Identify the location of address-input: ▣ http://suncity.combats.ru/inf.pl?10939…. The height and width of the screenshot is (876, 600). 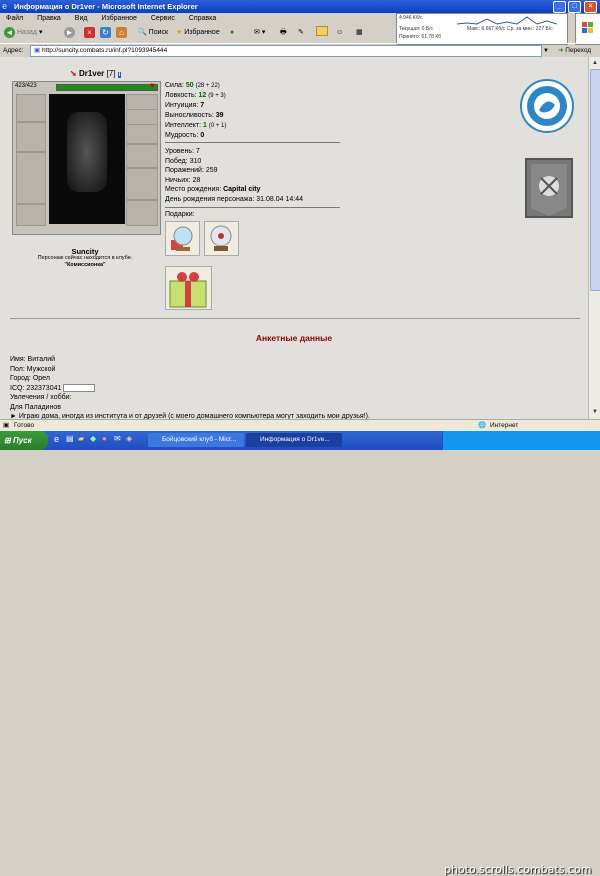
(286, 51).